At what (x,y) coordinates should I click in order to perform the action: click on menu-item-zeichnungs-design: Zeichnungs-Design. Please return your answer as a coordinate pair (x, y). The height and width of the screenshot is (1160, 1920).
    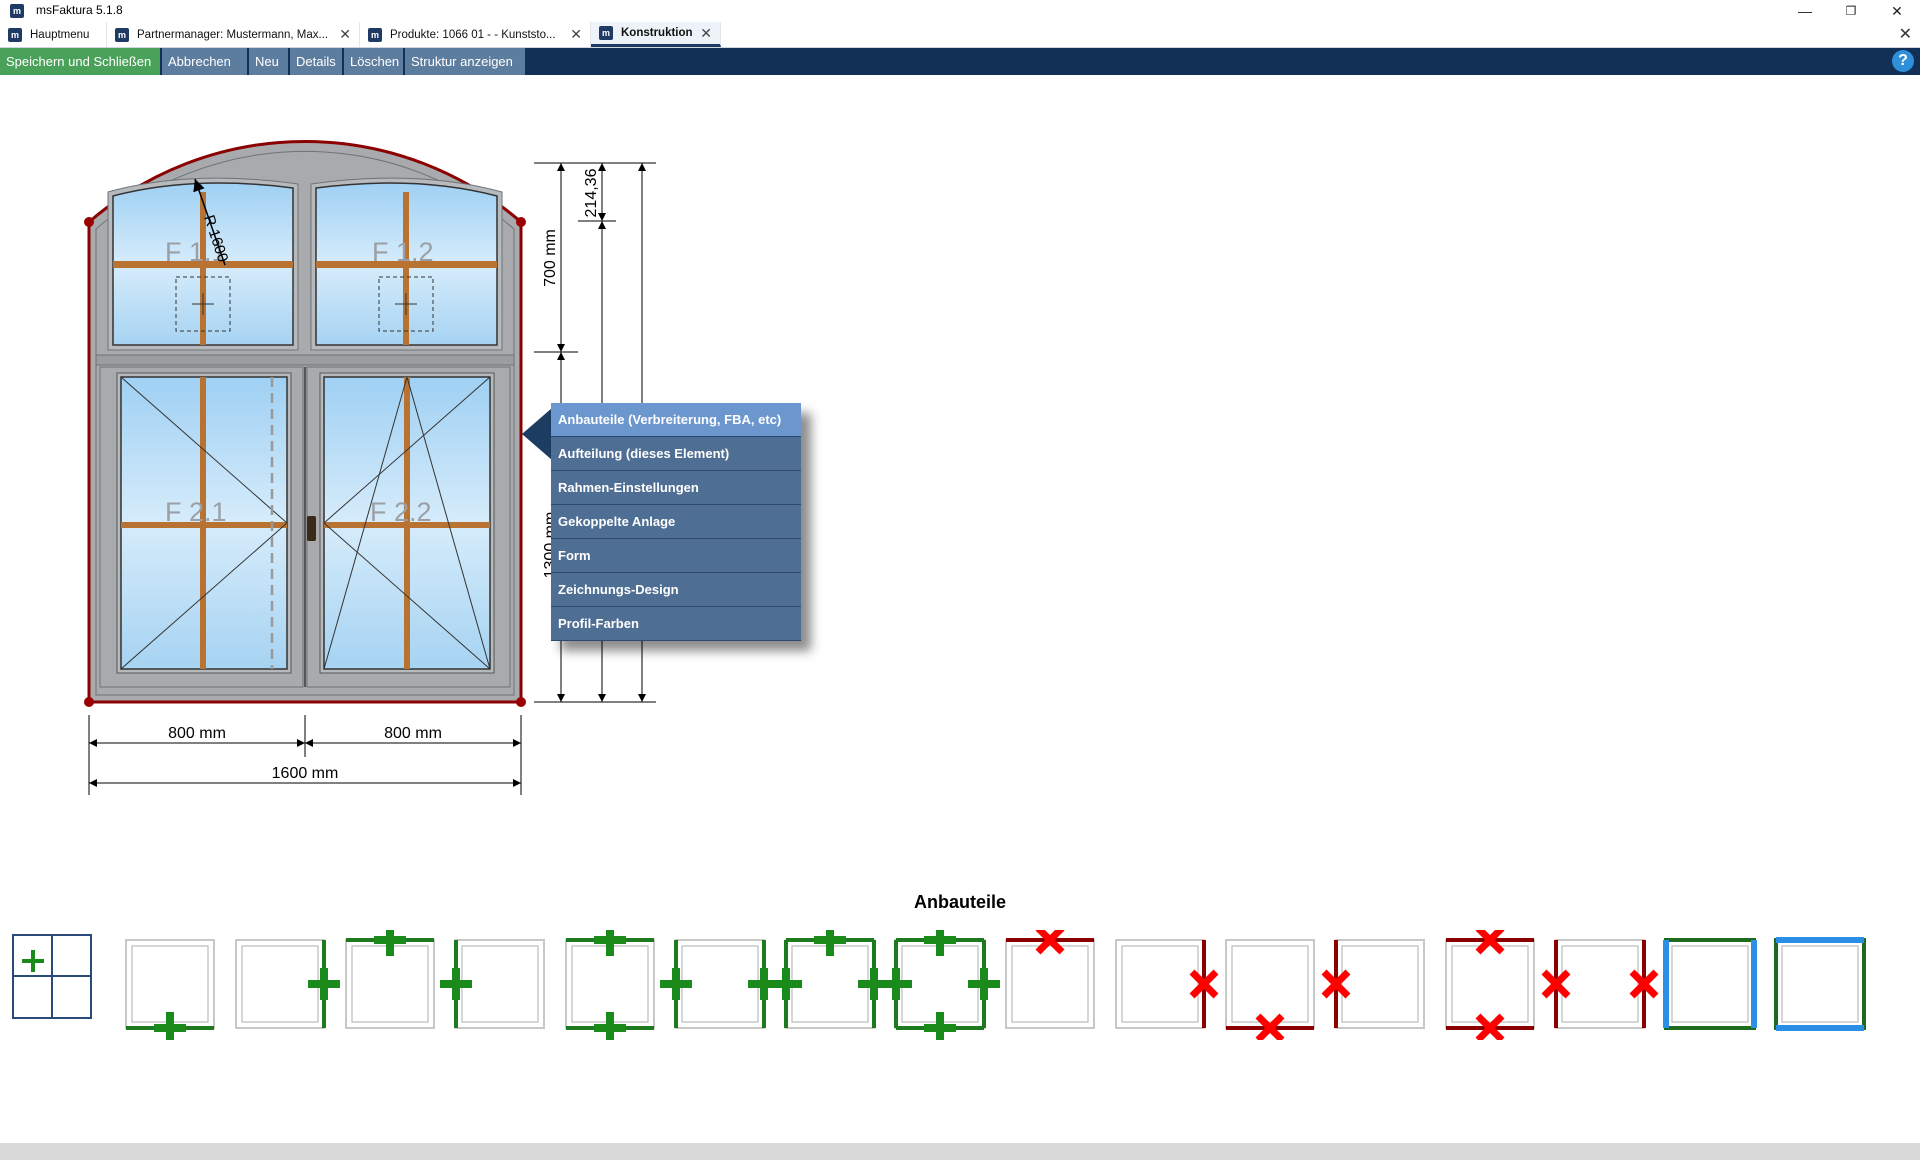
    Looking at the image, I should click on (676, 590).